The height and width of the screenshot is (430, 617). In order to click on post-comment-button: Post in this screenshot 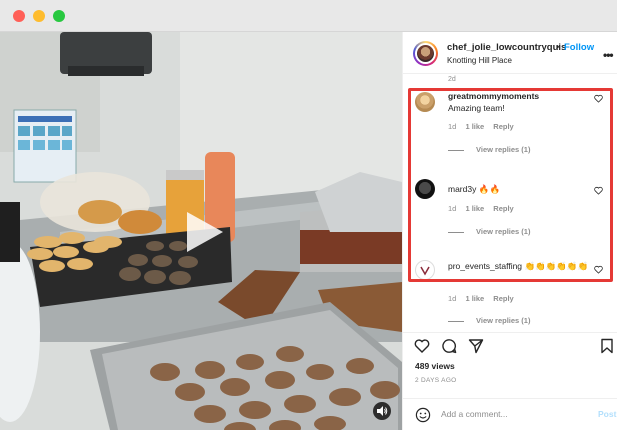, I will do `click(607, 414)`.